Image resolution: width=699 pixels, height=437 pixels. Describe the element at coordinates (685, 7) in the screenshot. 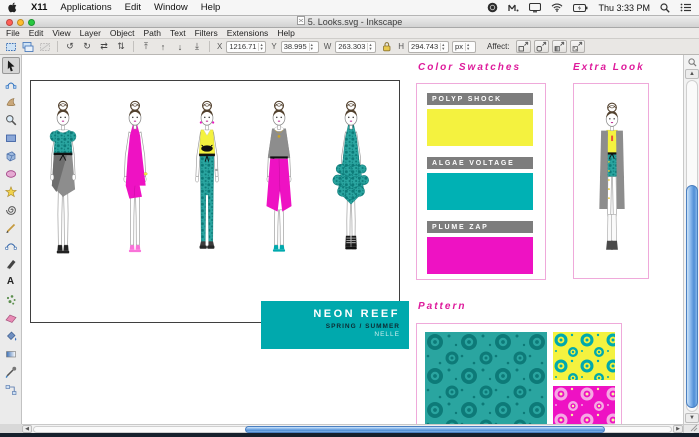

I see `notification-center-icon` at that location.